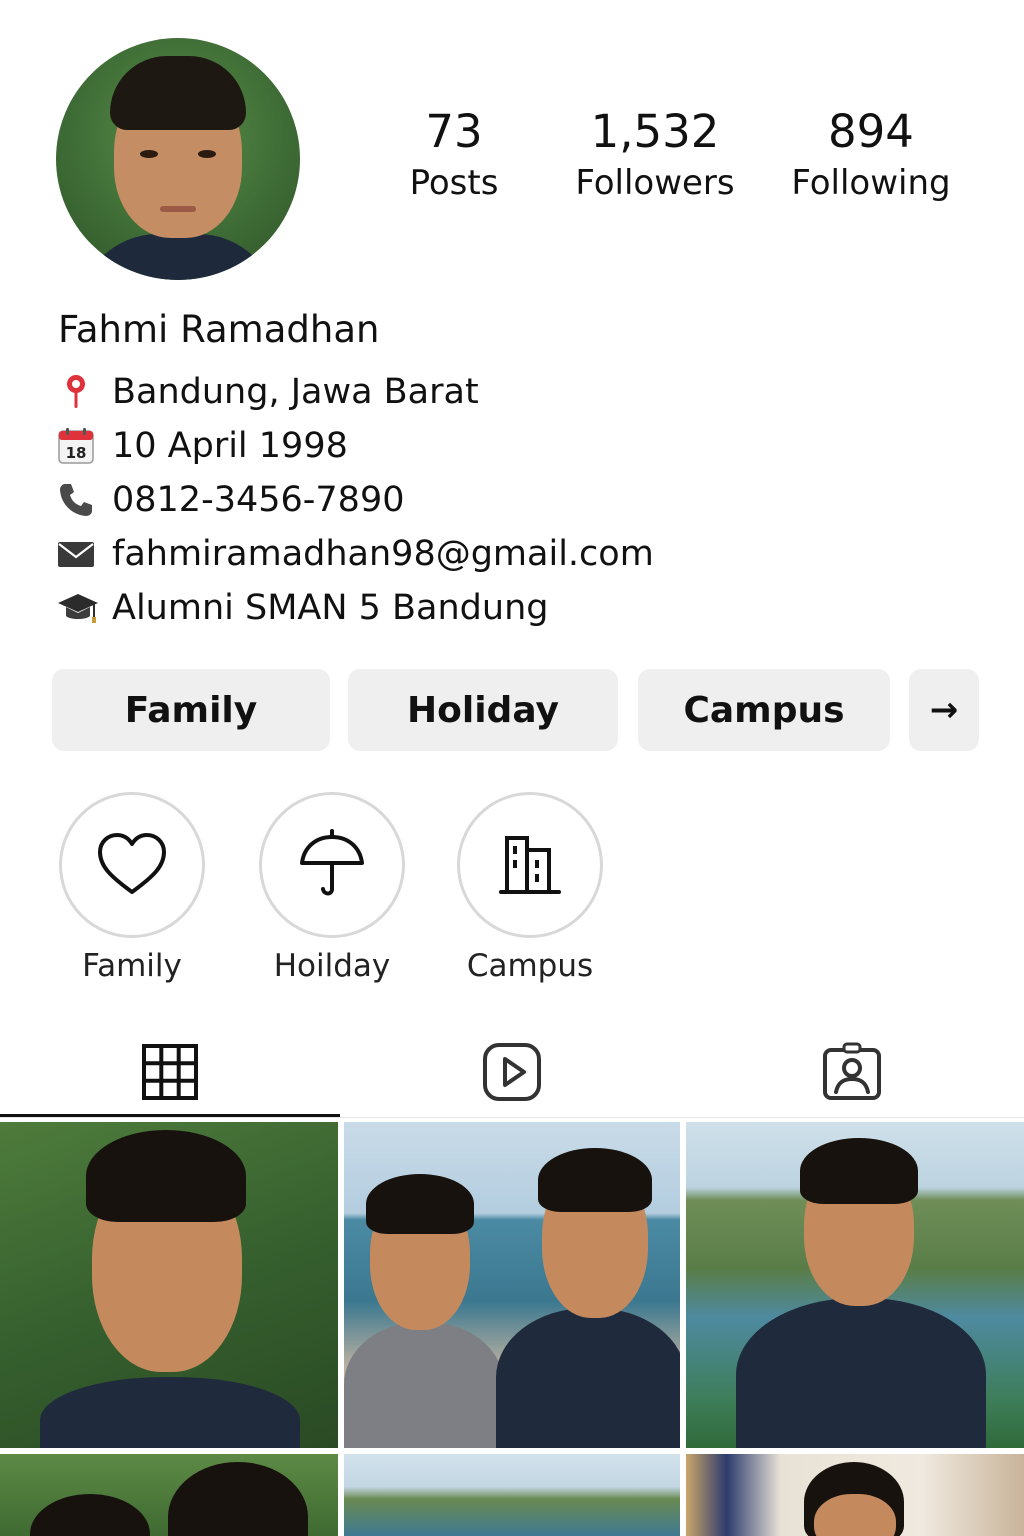 The image size is (1024, 1536). I want to click on building-icon, so click(530, 865).